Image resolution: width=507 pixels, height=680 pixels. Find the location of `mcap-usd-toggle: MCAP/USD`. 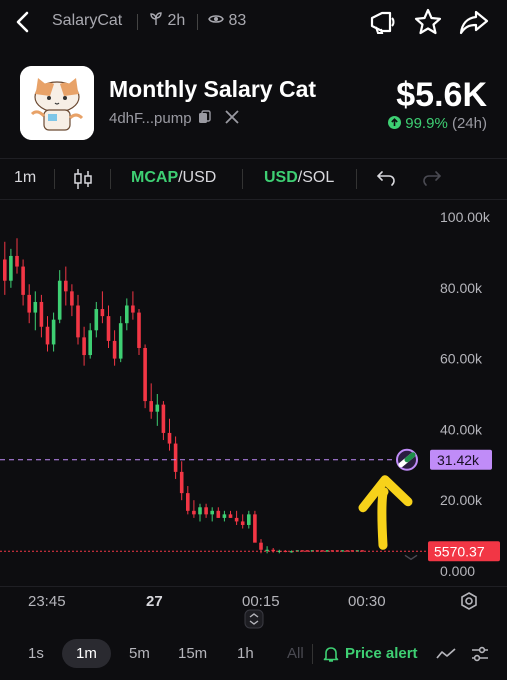

mcap-usd-toggle: MCAP/USD is located at coordinates (173, 178).